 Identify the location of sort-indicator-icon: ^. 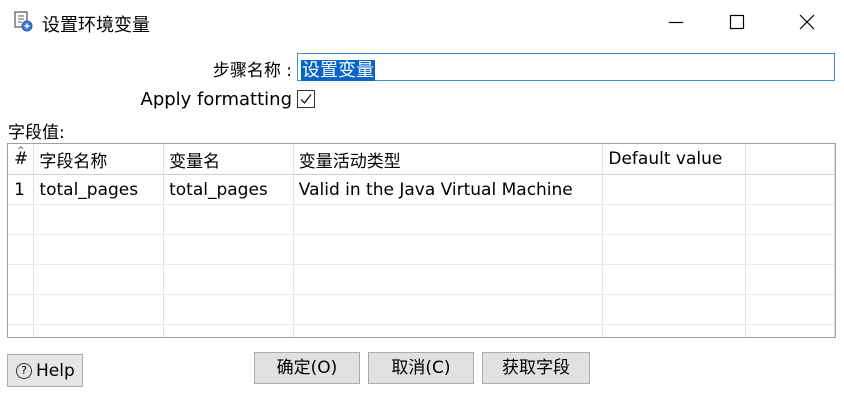
(21, 151).